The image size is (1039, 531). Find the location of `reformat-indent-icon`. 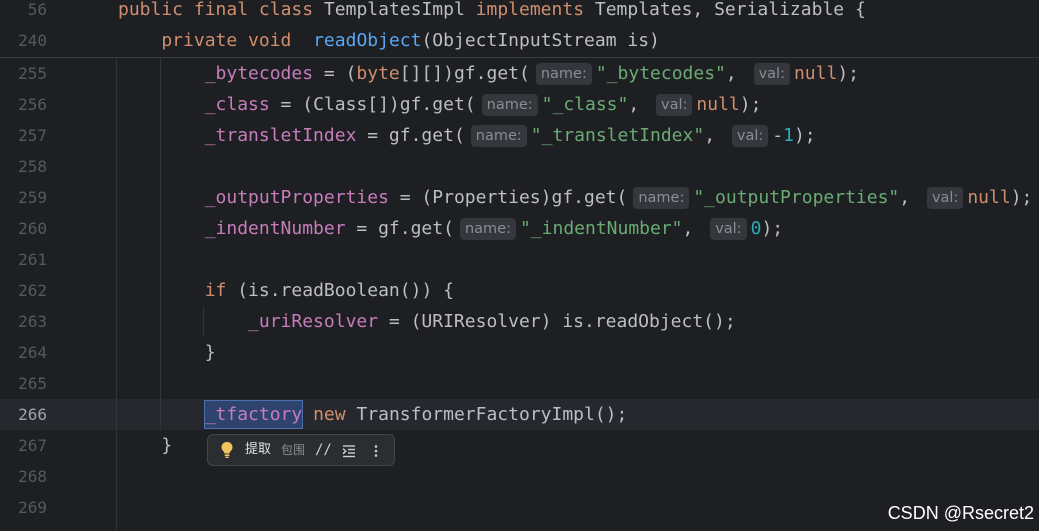

reformat-indent-icon is located at coordinates (349, 450).